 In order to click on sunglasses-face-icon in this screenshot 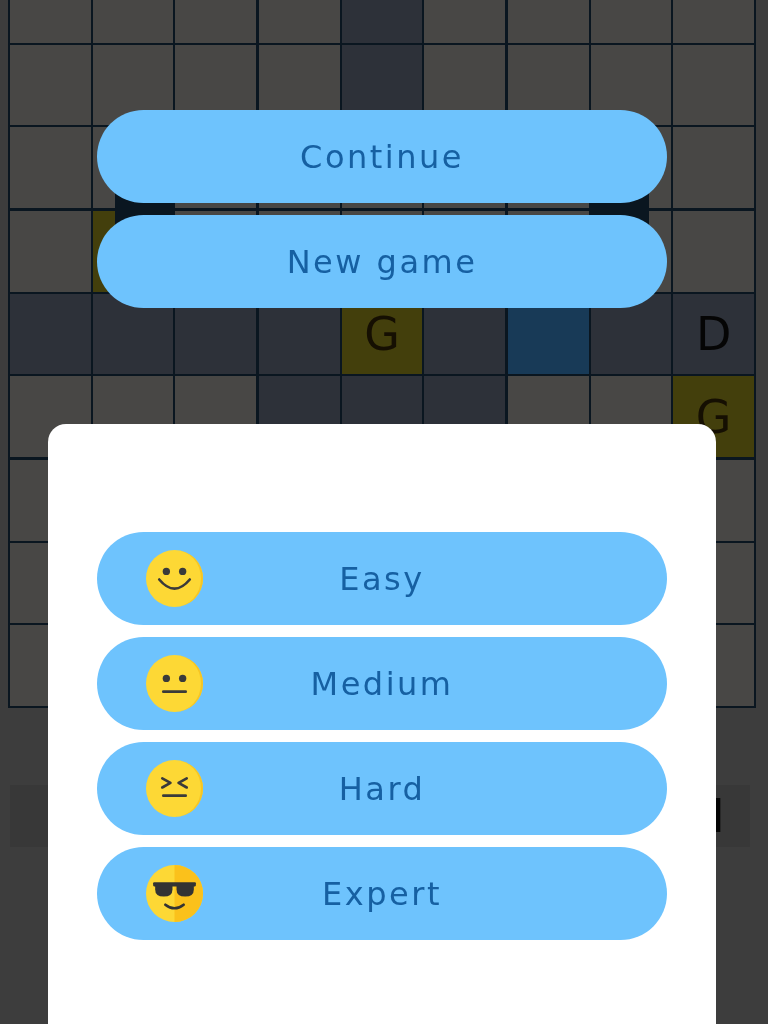, I will do `click(174, 893)`.